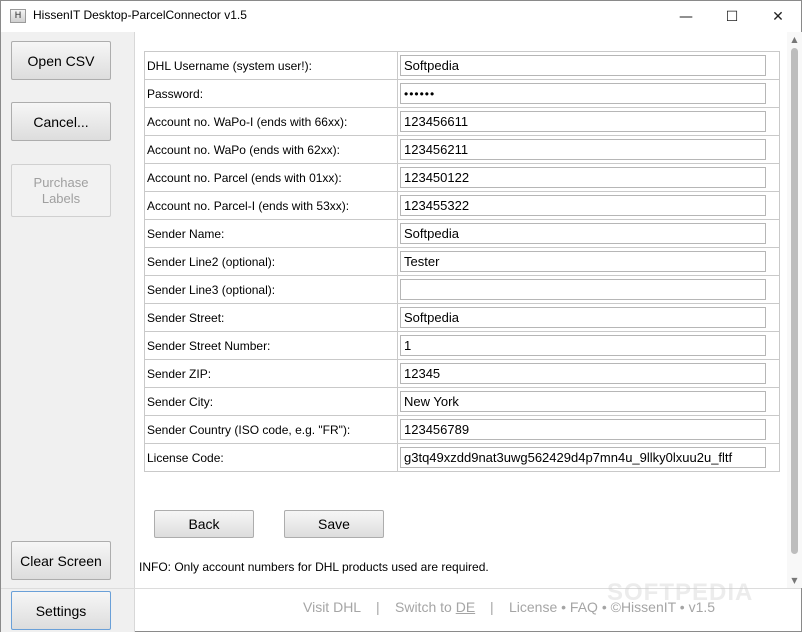 The width and height of the screenshot is (802, 632). I want to click on form-row: Sender ZIP:, so click(462, 374).